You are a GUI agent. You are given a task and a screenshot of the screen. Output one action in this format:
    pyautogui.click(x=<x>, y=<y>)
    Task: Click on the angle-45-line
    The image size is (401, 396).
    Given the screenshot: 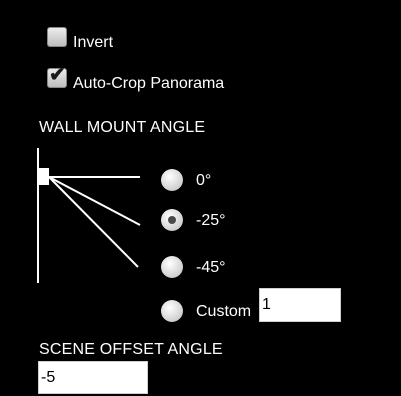 What is the action you would take?
    pyautogui.click(x=93, y=222)
    